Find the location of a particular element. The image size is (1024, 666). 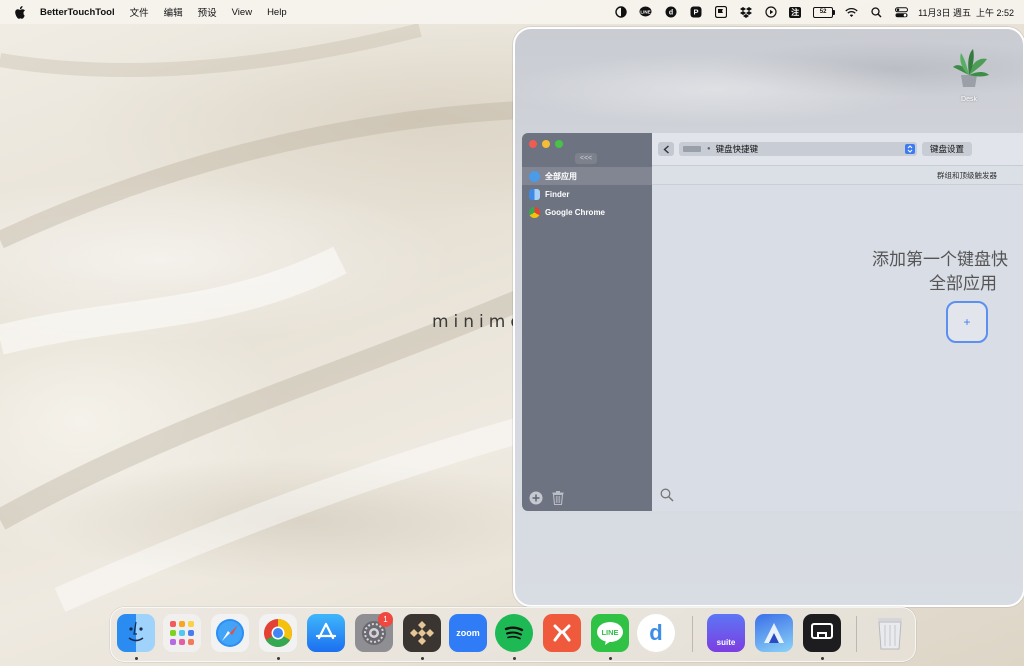

svg-text: P is located at coordinates (695, 12).